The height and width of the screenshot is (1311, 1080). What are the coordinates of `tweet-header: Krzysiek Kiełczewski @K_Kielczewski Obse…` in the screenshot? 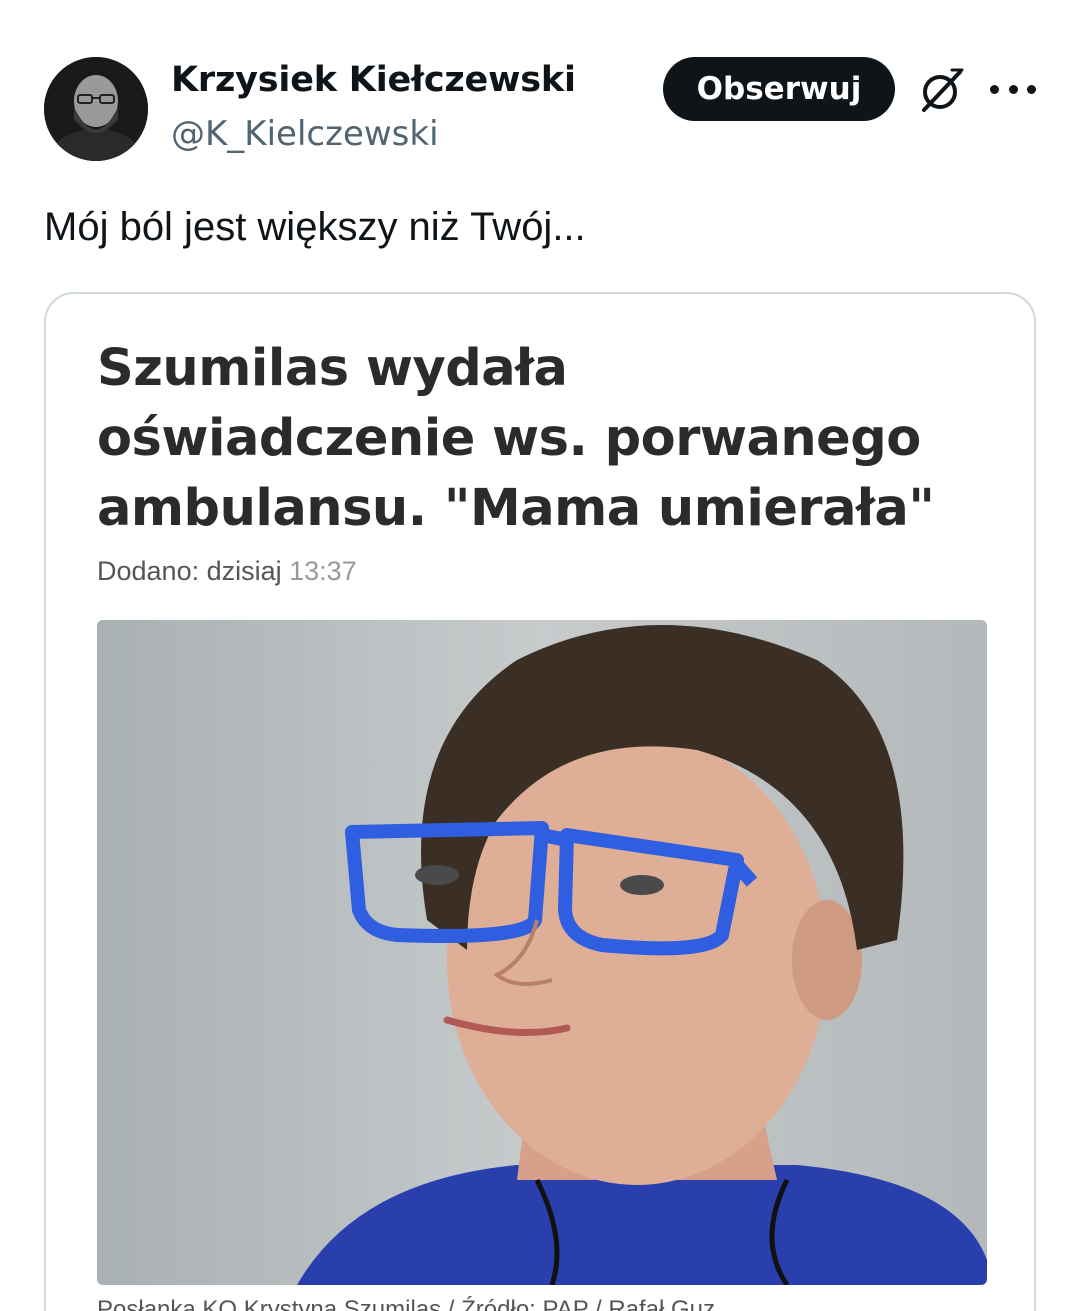 It's located at (540, 85).